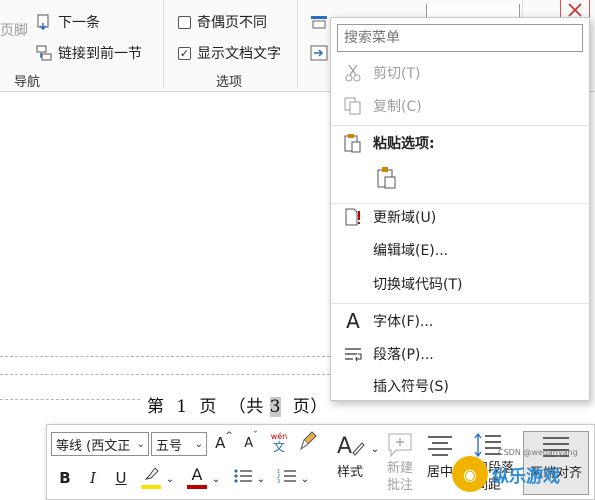  I want to click on font-icon: A, so click(353, 321).